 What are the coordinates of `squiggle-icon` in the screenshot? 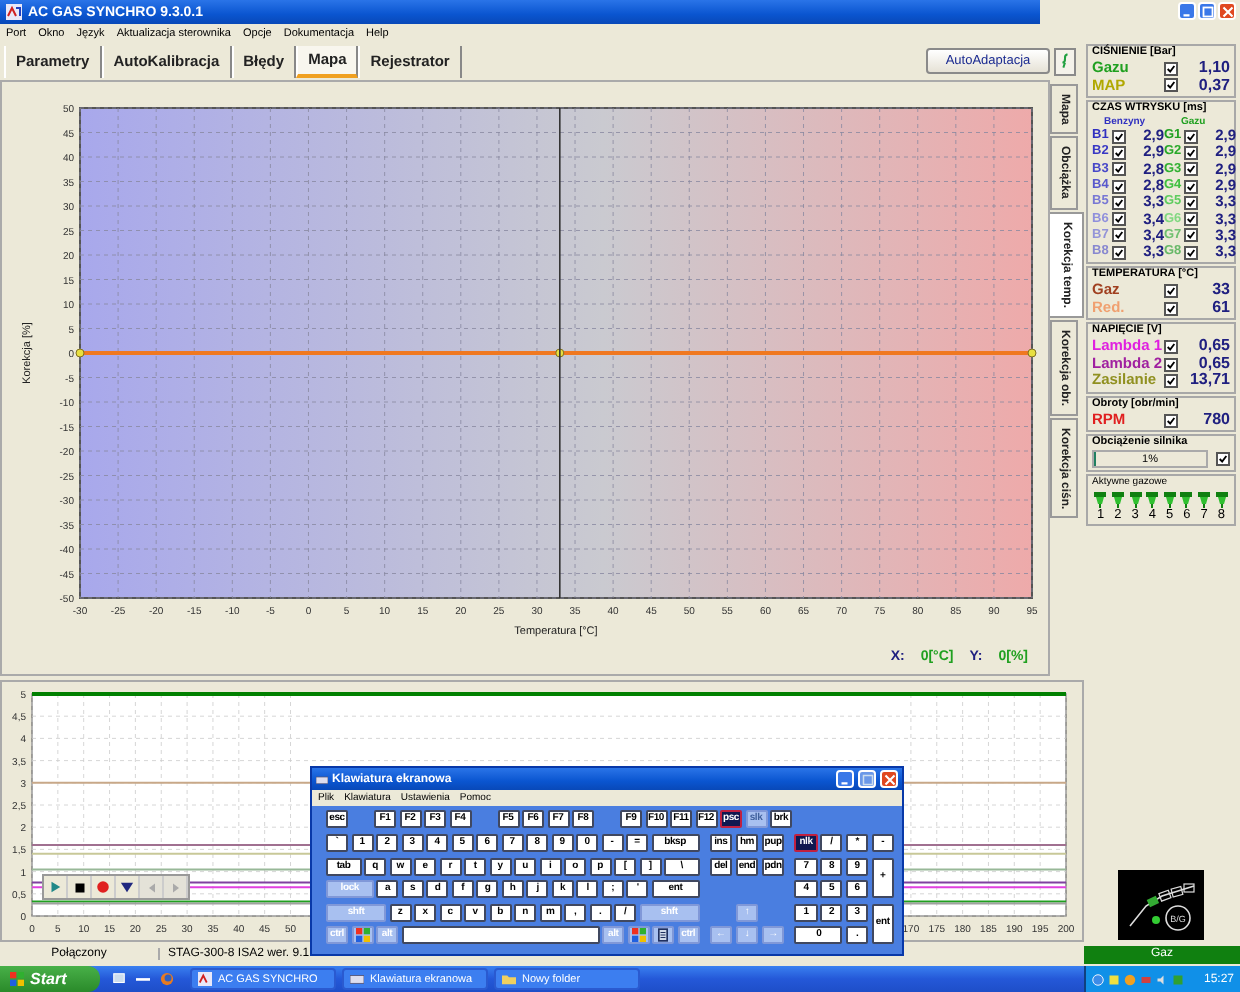 It's located at (1065, 61).